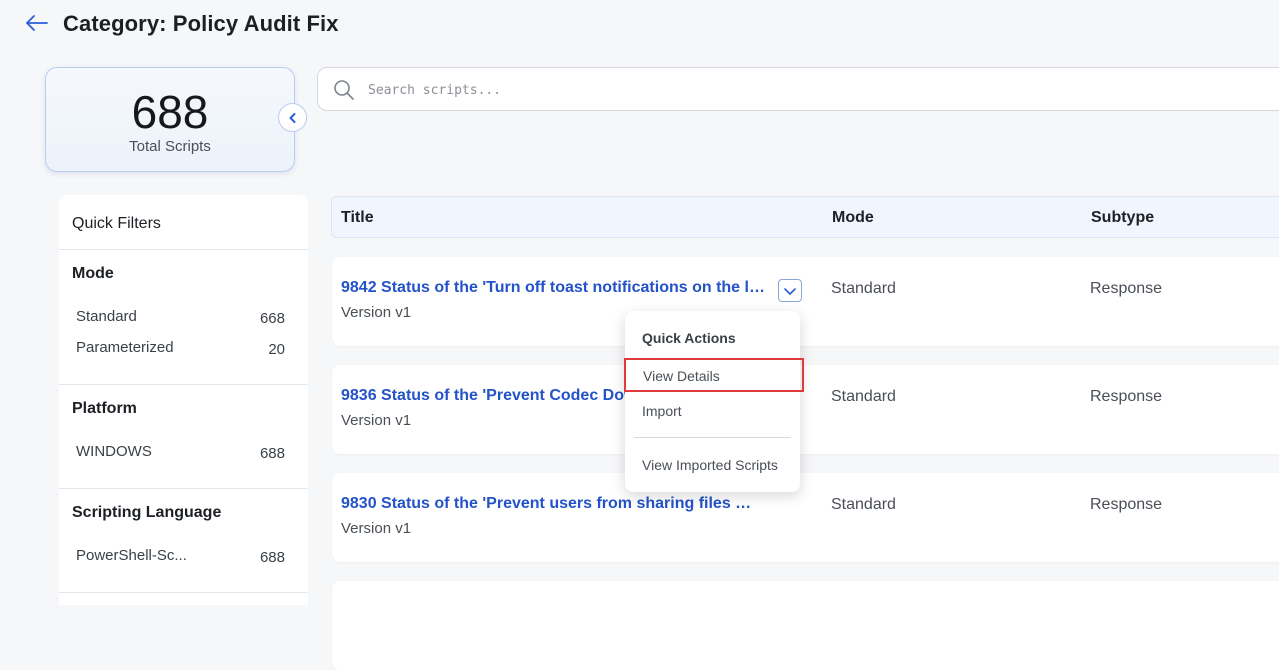 The width and height of the screenshot is (1279, 670). Describe the element at coordinates (114, 451) in the screenshot. I see `filter-option-windows: WINDOWS` at that location.